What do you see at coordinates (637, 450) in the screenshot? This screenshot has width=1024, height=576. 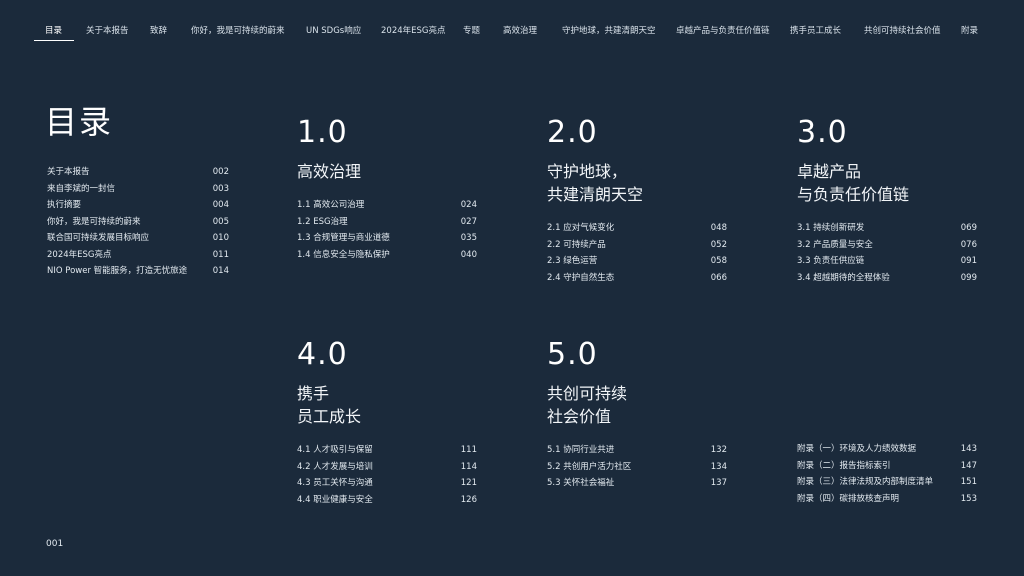 I see `section-item: 5.1 协同行业共进 132` at bounding box center [637, 450].